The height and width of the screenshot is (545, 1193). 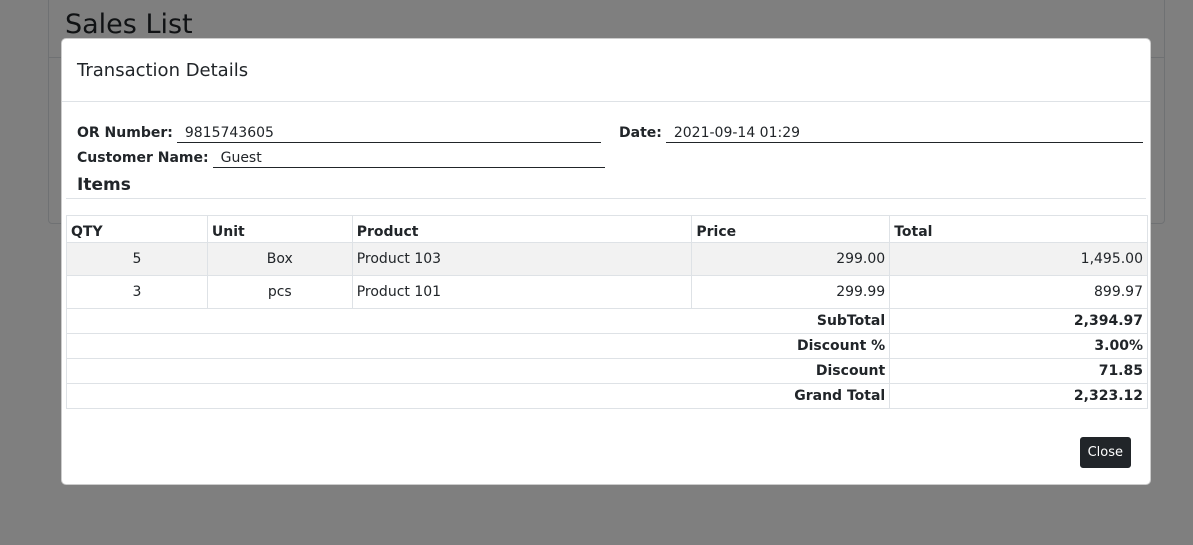 I want to click on cell-unit: pcs, so click(x=279, y=292).